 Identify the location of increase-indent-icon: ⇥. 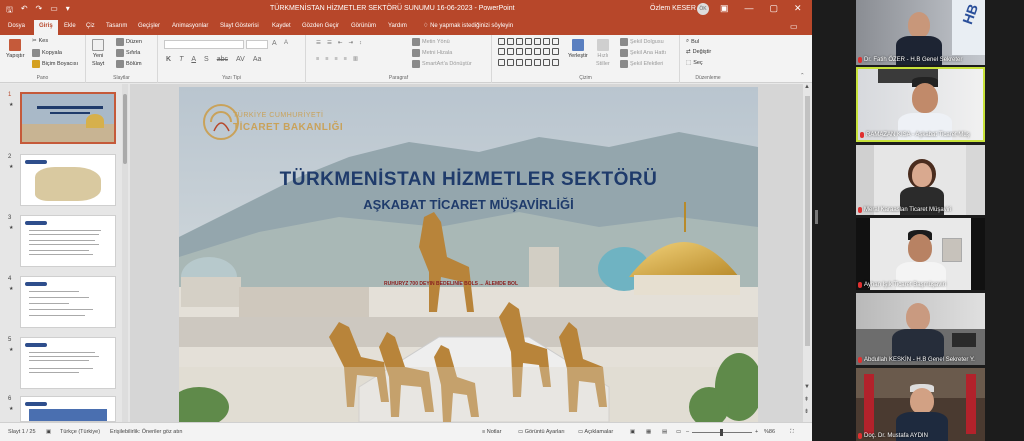
(350, 43).